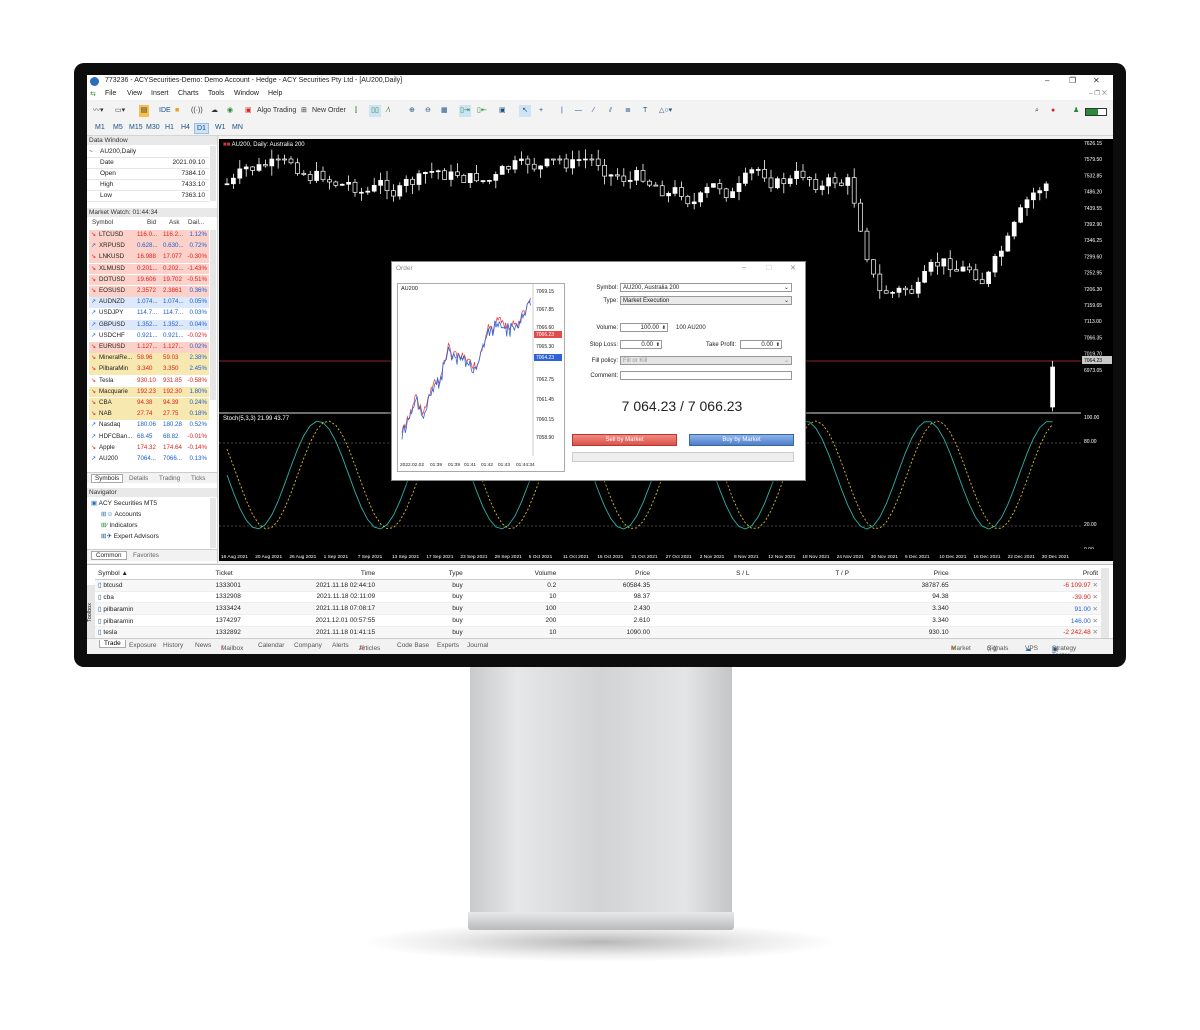 This screenshot has height=1030, width=1200. What do you see at coordinates (645, 111) in the screenshot?
I see `text-icon: T` at bounding box center [645, 111].